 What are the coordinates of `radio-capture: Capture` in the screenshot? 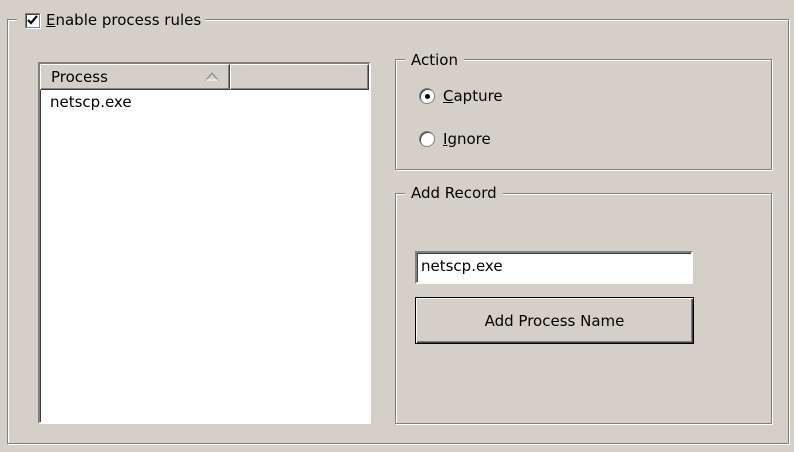 It's located at (461, 96).